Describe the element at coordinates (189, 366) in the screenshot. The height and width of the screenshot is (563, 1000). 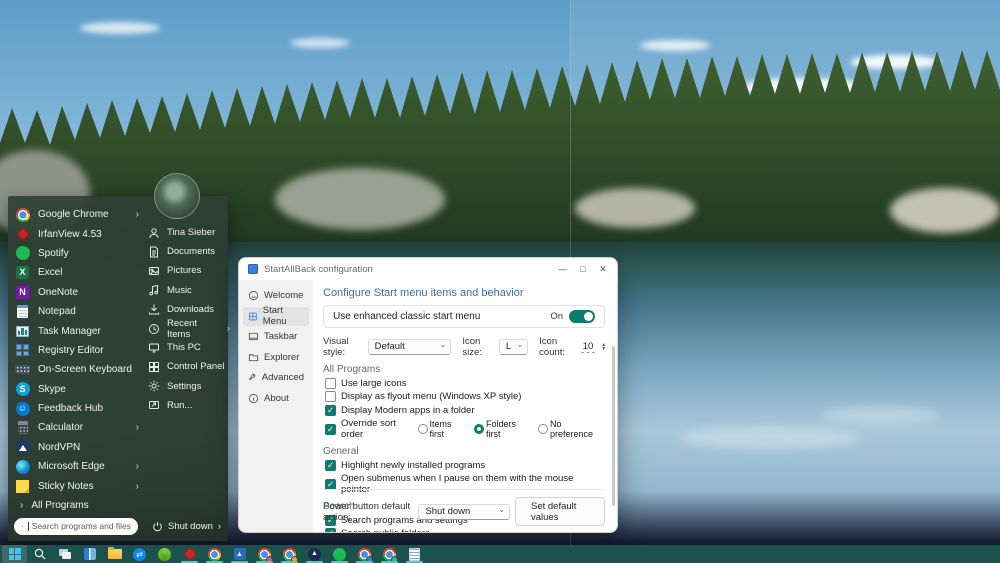
I see `start-item-control-panel: Control Panel` at that location.